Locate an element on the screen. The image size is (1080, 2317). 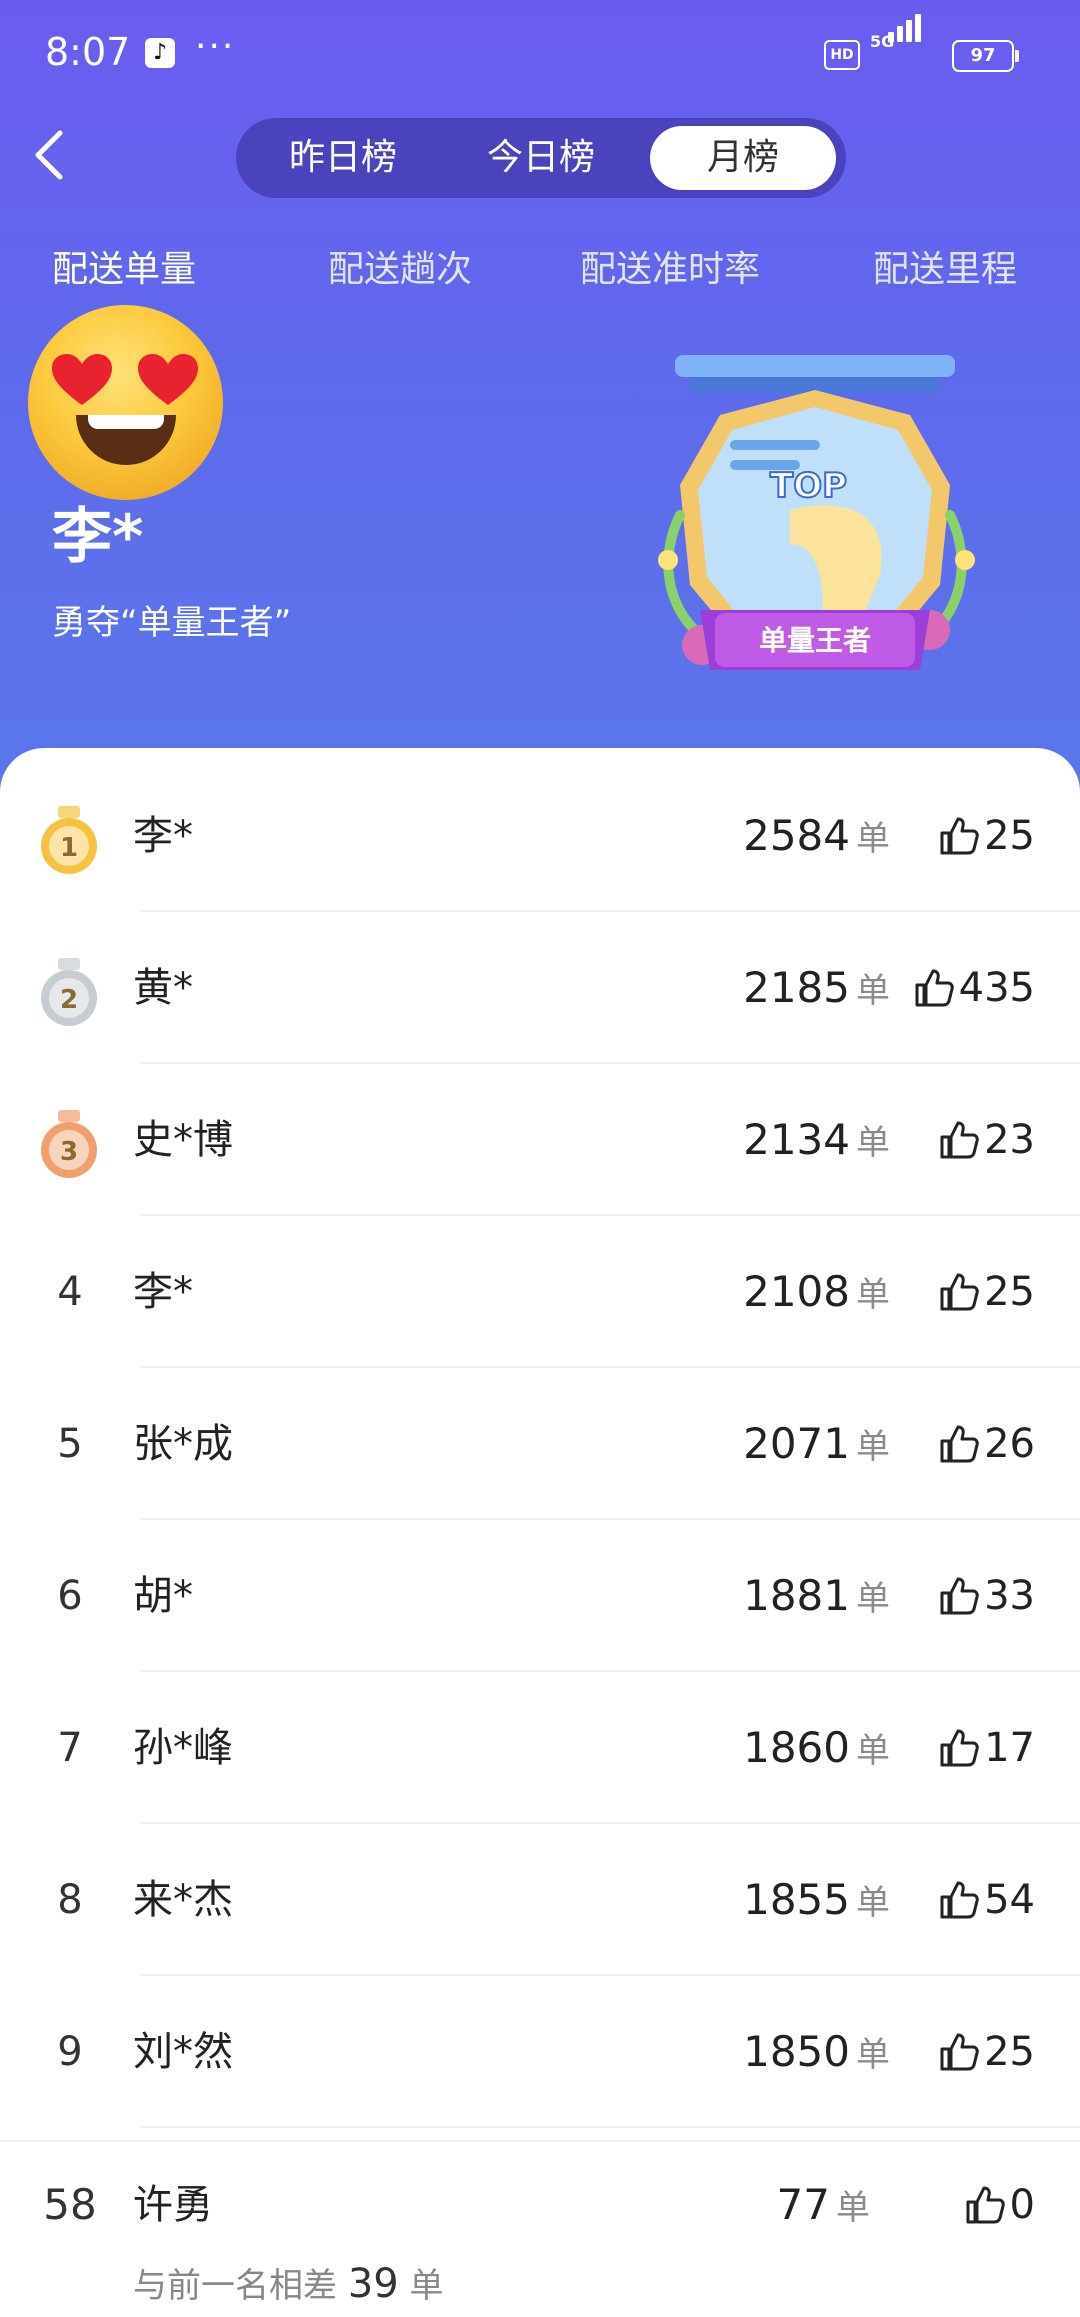
leader-name: 李* is located at coordinates (98, 537).